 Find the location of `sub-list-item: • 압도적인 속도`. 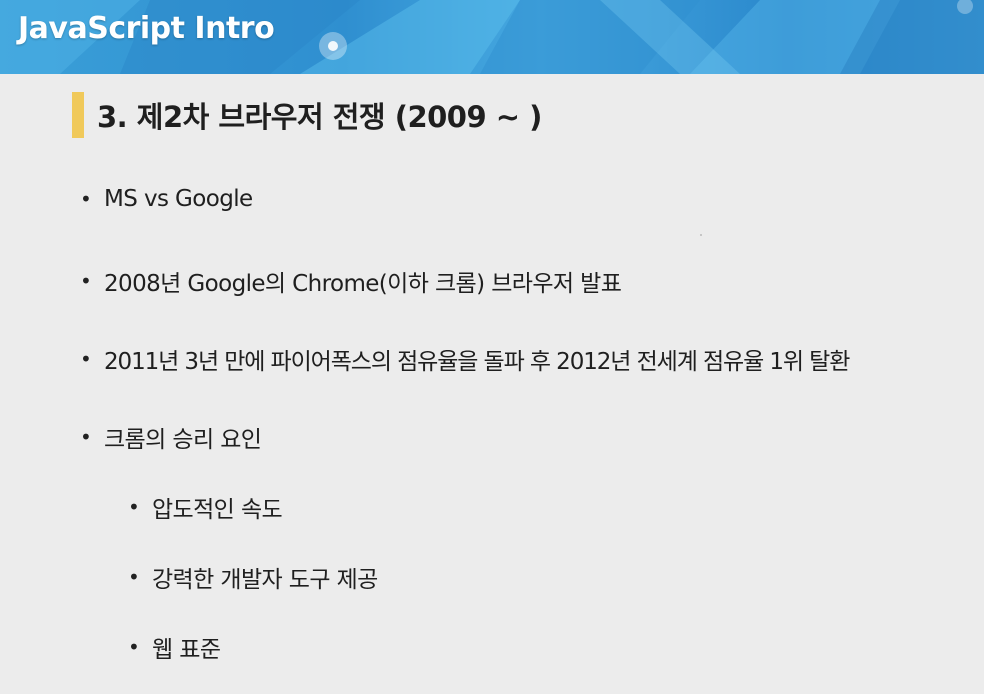

sub-list-item: • 압도적인 속도 is located at coordinates (205, 507).